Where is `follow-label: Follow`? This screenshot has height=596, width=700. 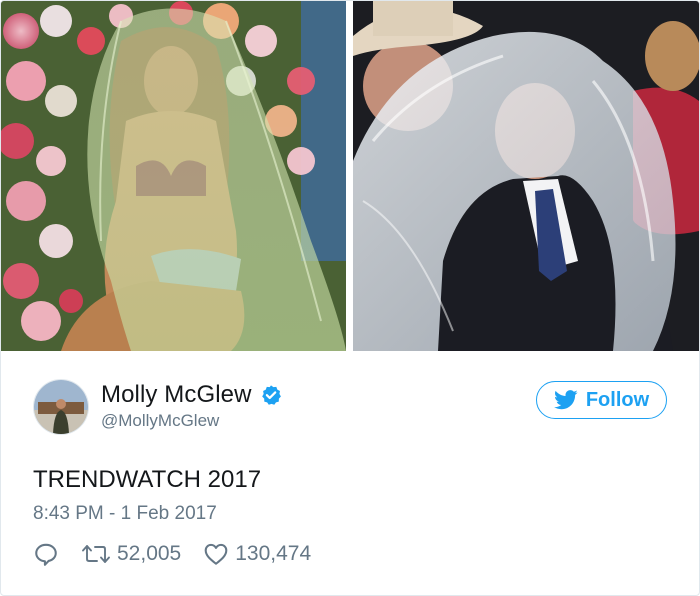 follow-label: Follow is located at coordinates (617, 399).